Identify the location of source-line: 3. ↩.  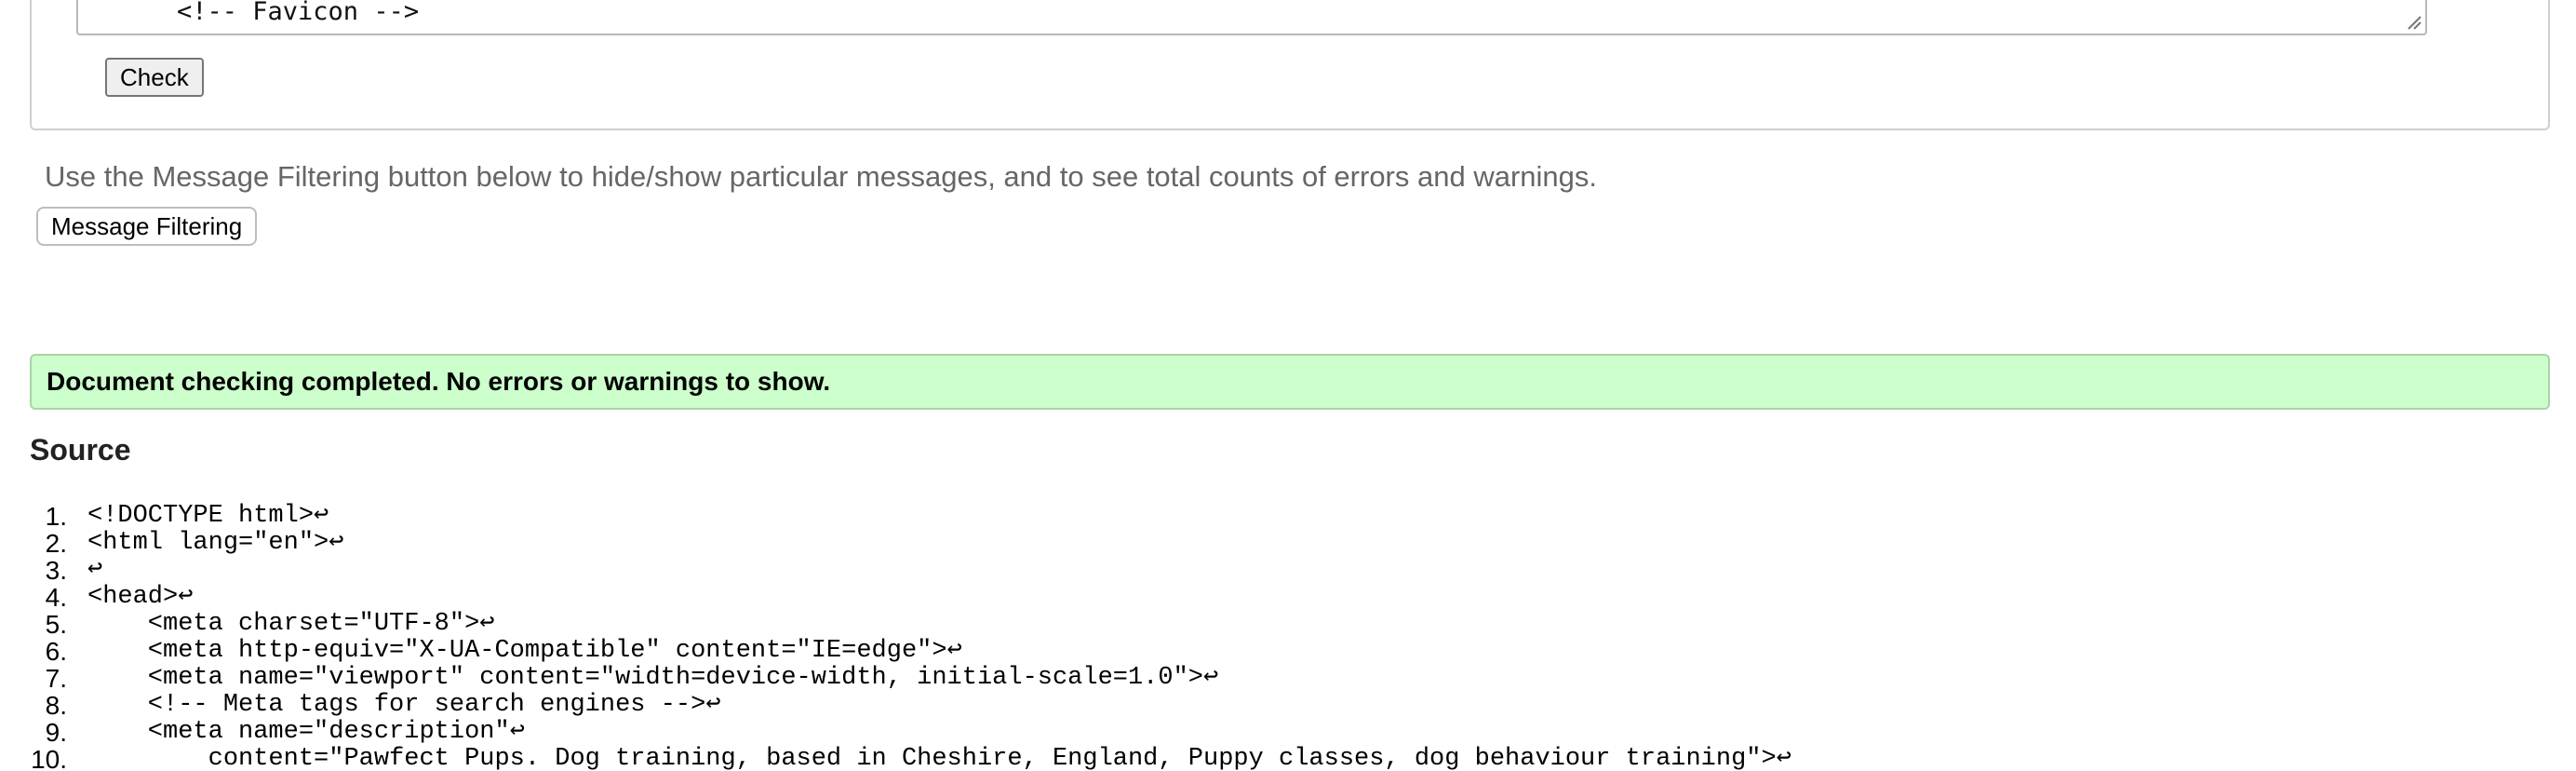
(895, 570).